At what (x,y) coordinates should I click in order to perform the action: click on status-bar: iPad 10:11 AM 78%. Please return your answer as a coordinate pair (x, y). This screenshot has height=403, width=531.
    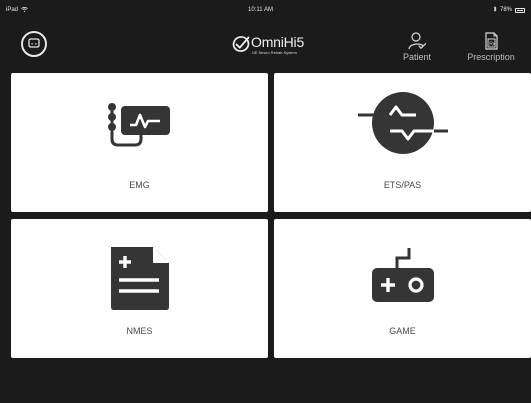
    Looking at the image, I should click on (265, 10).